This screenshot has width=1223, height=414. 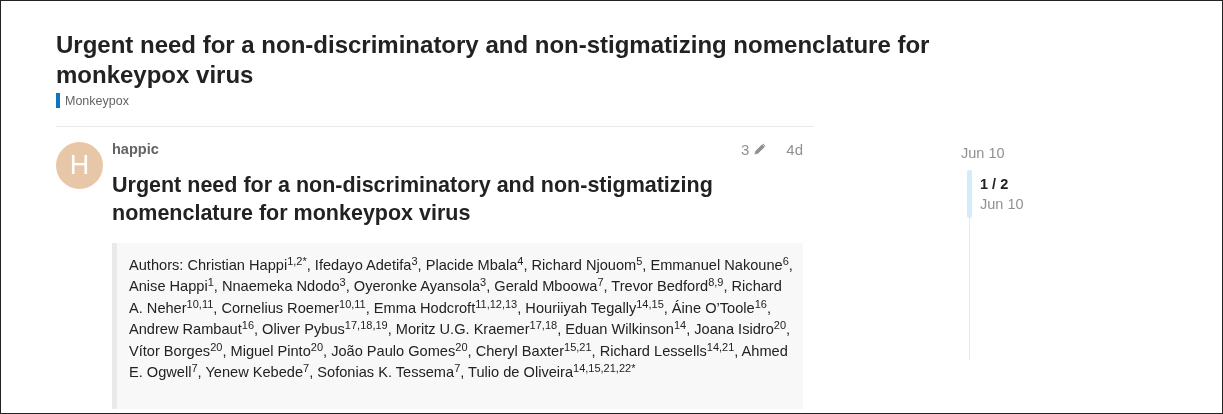 I want to click on post-heading: Urgent need for a non-discriminatory and non-stigmatizing nomenclature for monkeypox virus, so click(x=413, y=199).